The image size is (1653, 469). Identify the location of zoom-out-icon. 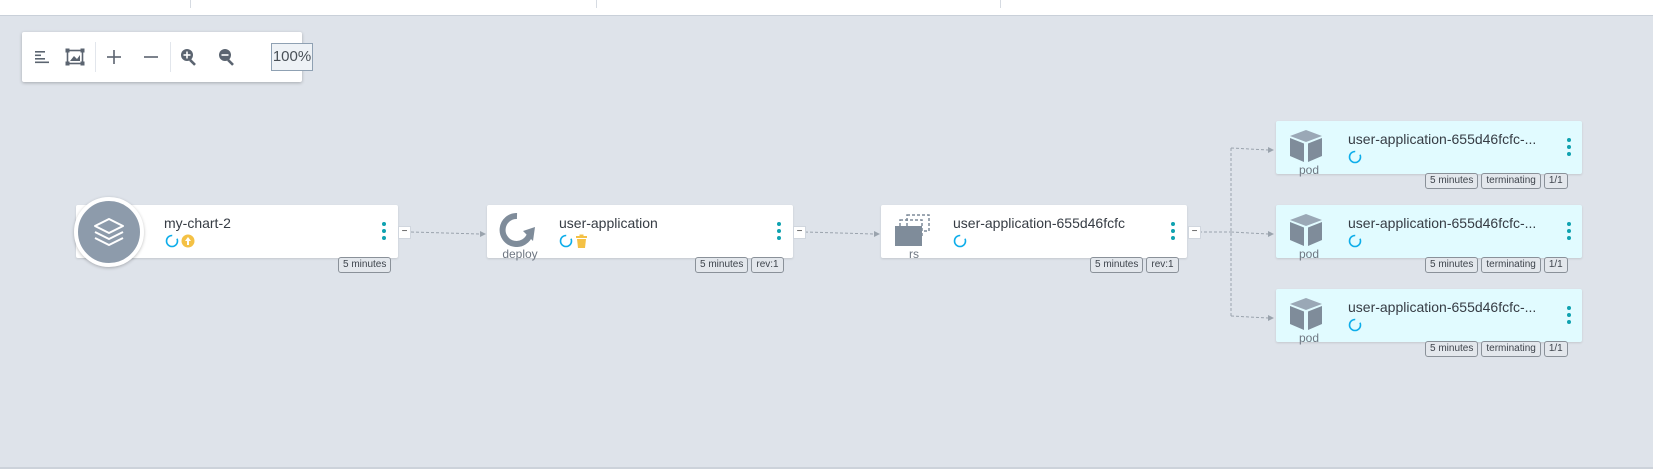
(227, 57).